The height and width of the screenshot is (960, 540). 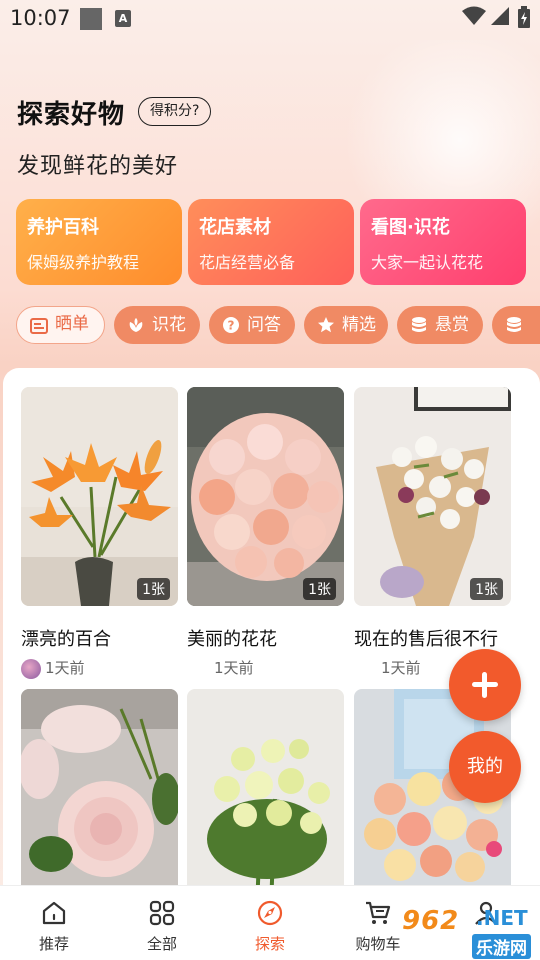 I want to click on nav-label: 全部, so click(x=161, y=944).